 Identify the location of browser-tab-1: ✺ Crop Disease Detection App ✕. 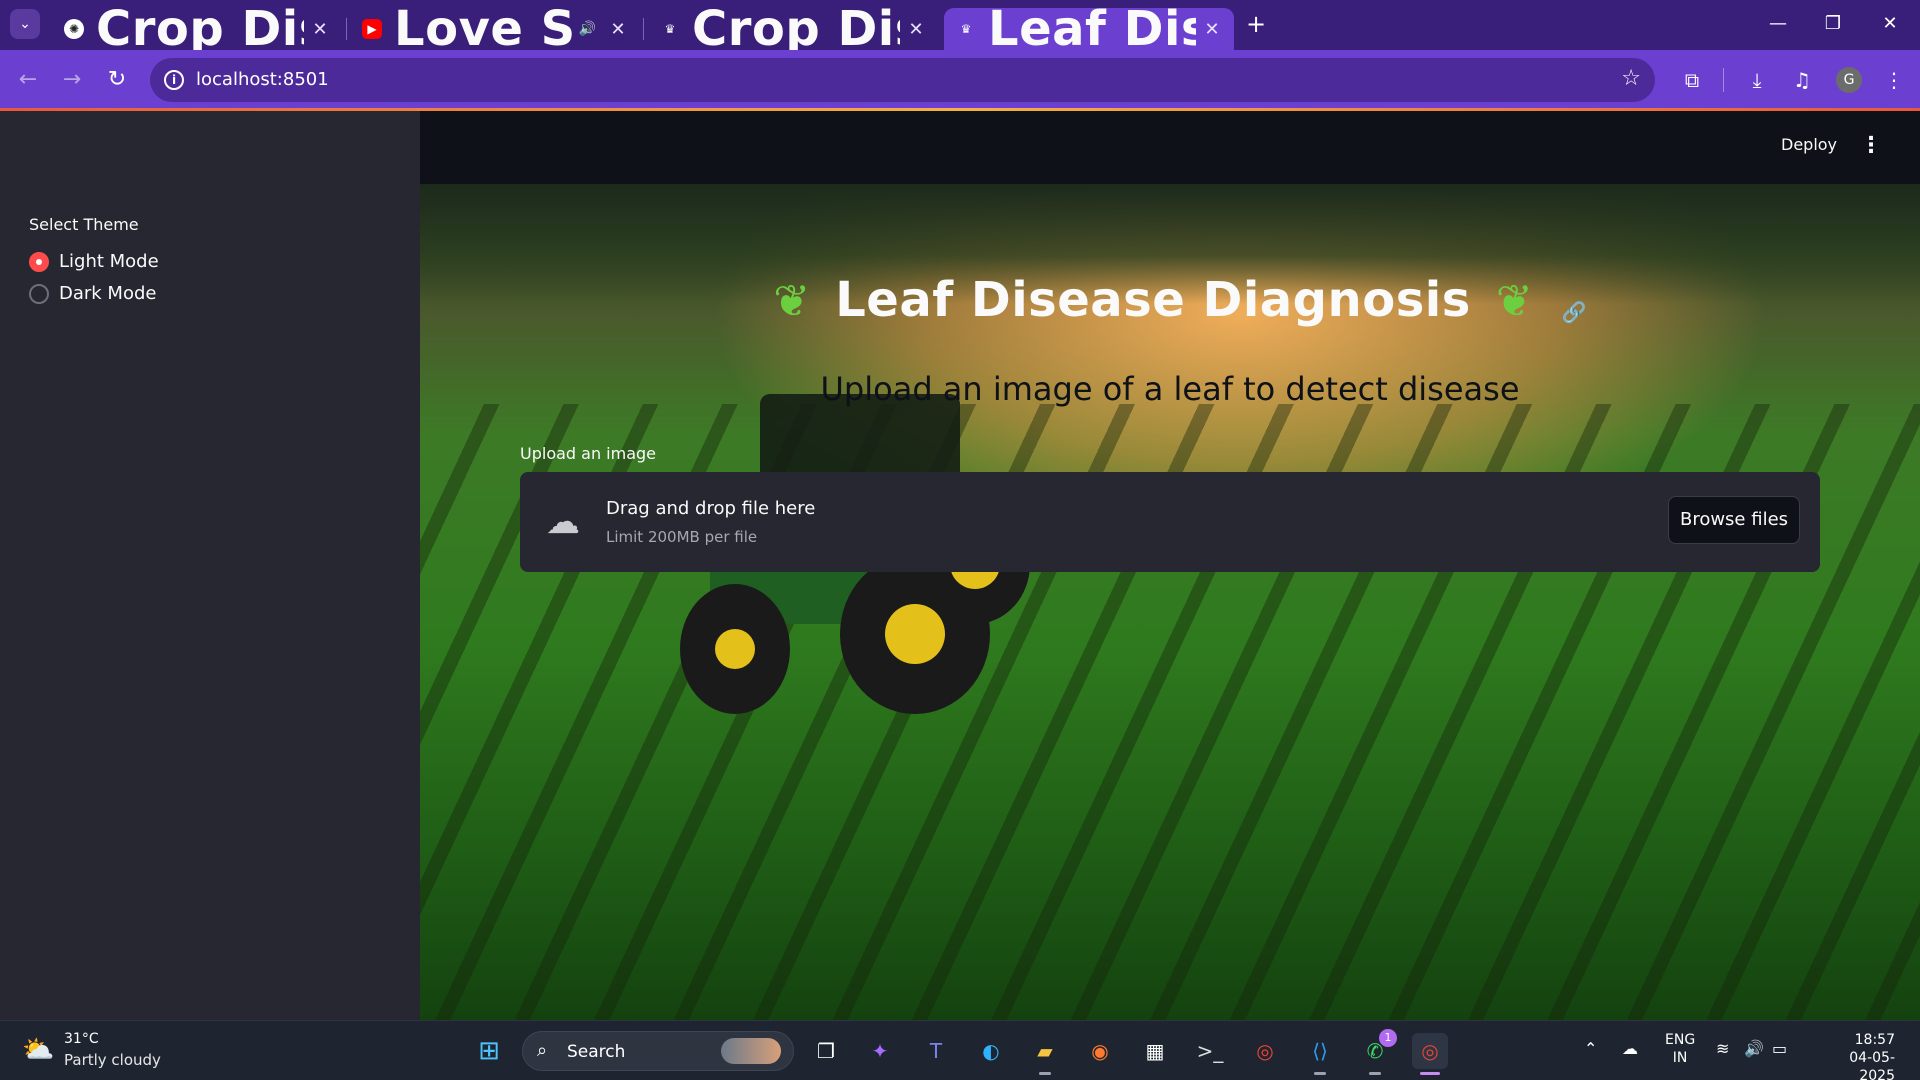
(197, 29).